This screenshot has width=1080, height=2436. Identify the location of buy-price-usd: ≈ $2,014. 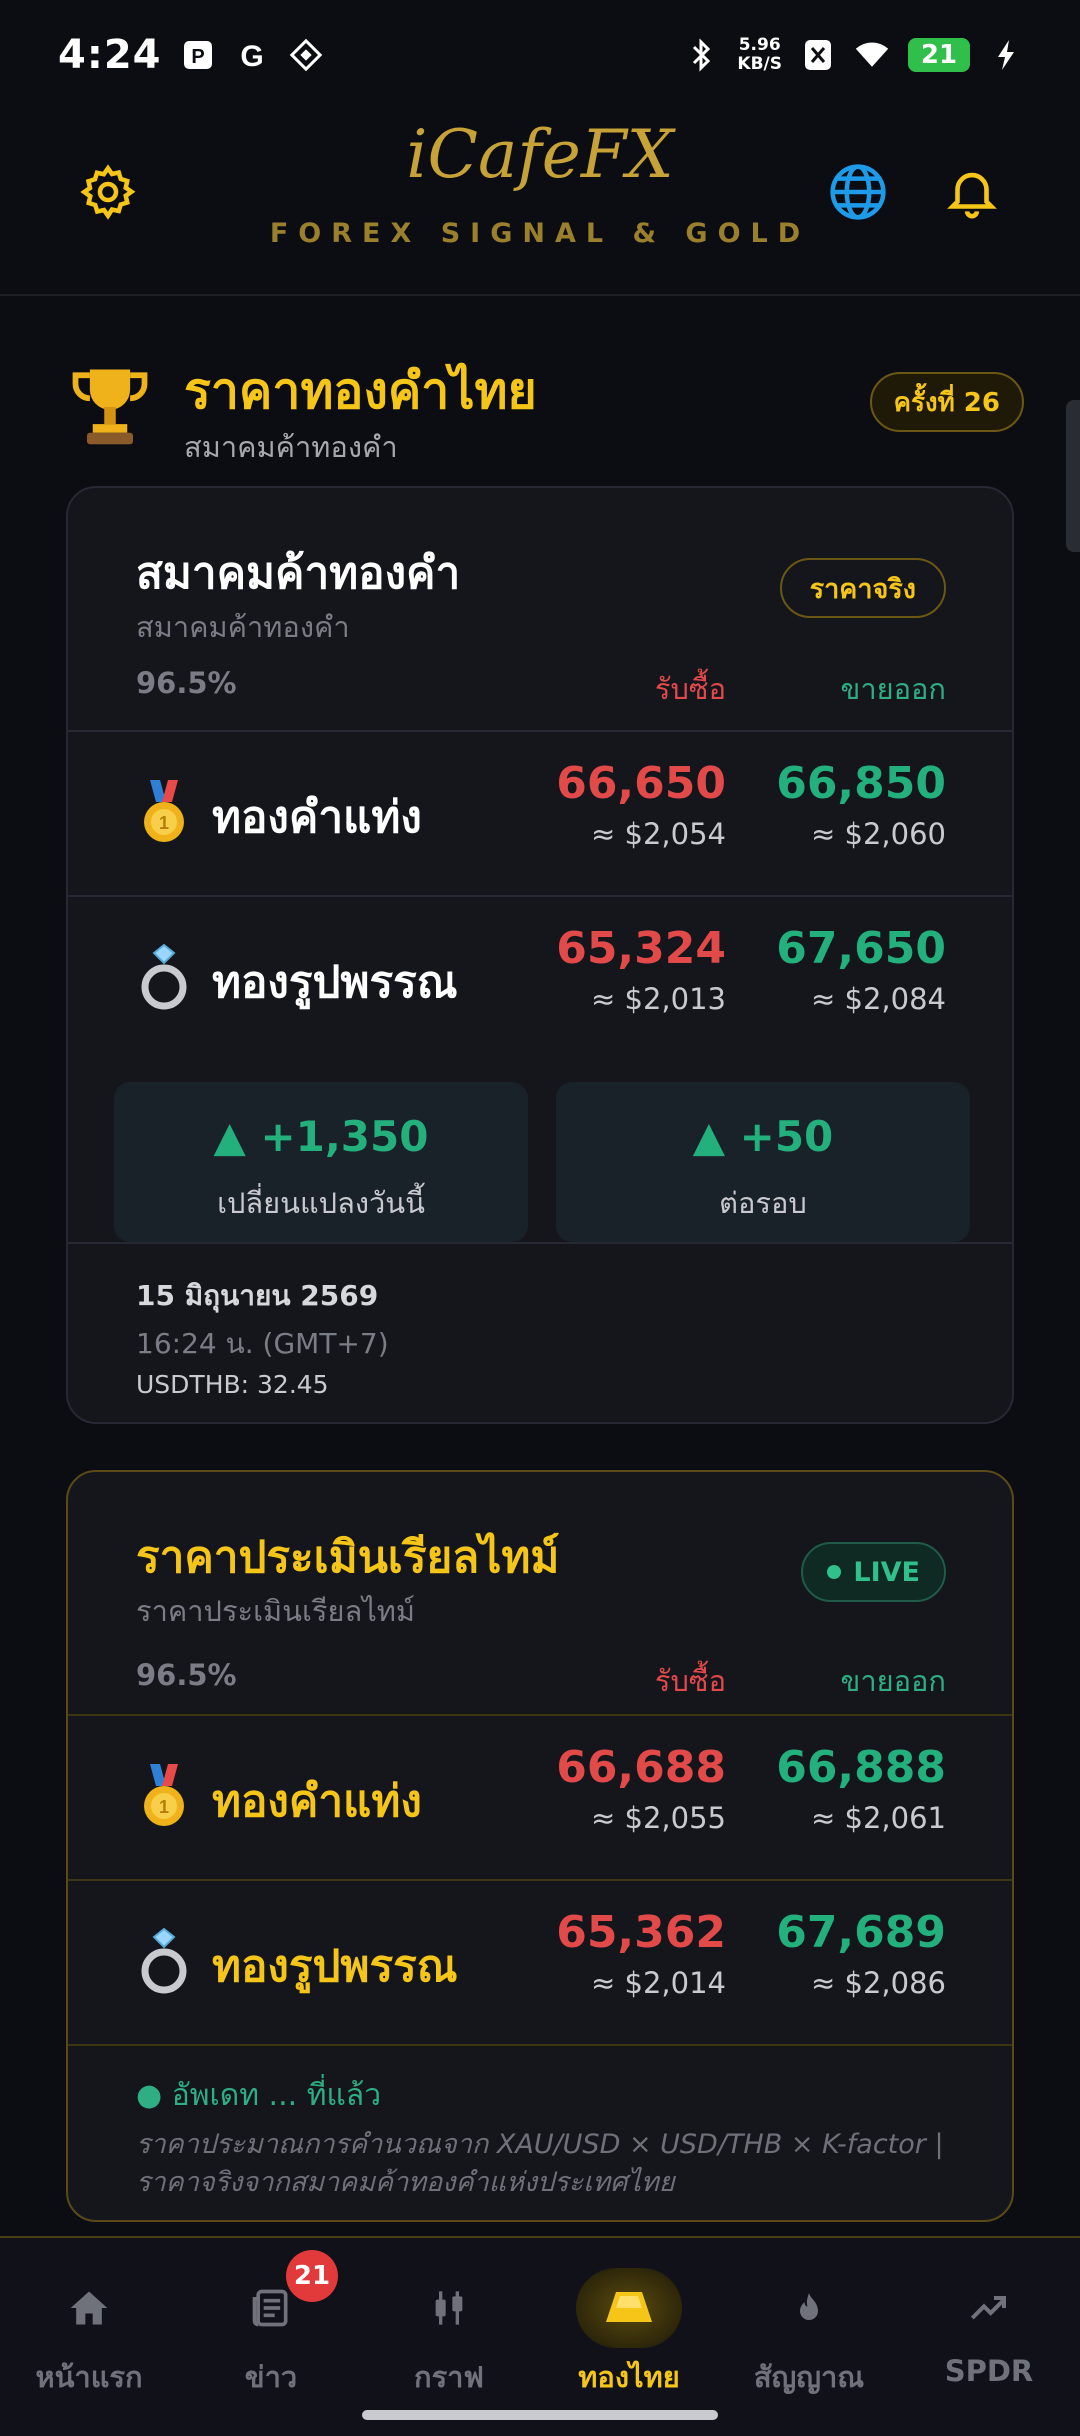
(658, 1983).